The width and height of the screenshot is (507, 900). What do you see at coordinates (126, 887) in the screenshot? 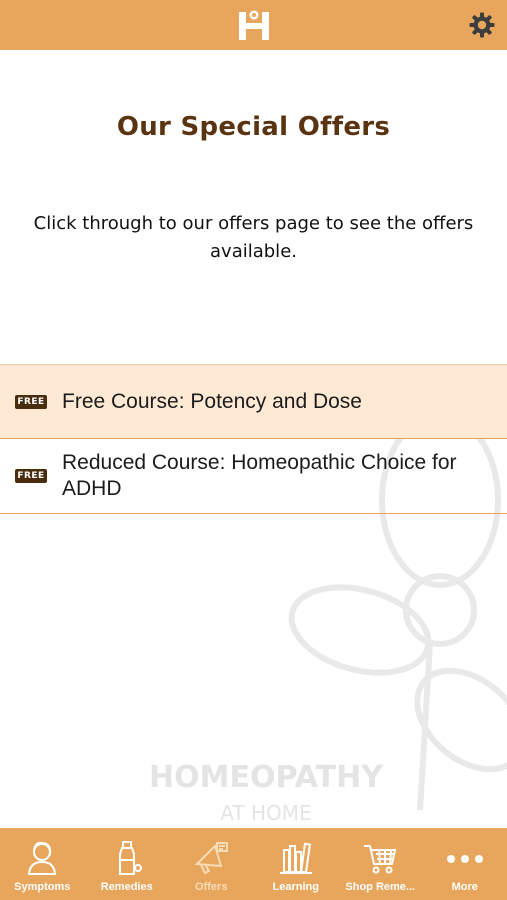
I see `tab-label: Remedies` at bounding box center [126, 887].